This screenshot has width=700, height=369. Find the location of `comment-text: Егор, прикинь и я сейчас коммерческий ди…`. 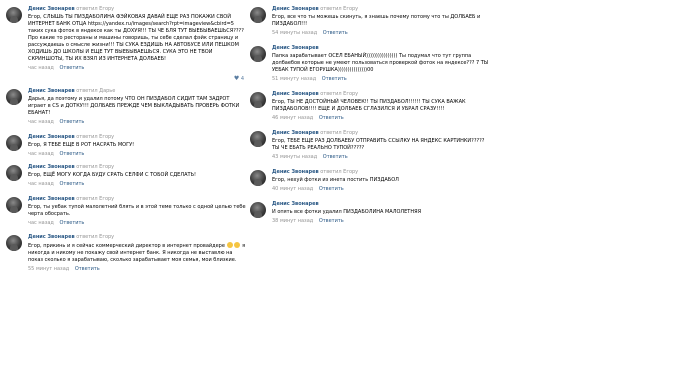

comment-text: Егор, прикинь и я сейчас коммерческий ди… is located at coordinates (137, 253).